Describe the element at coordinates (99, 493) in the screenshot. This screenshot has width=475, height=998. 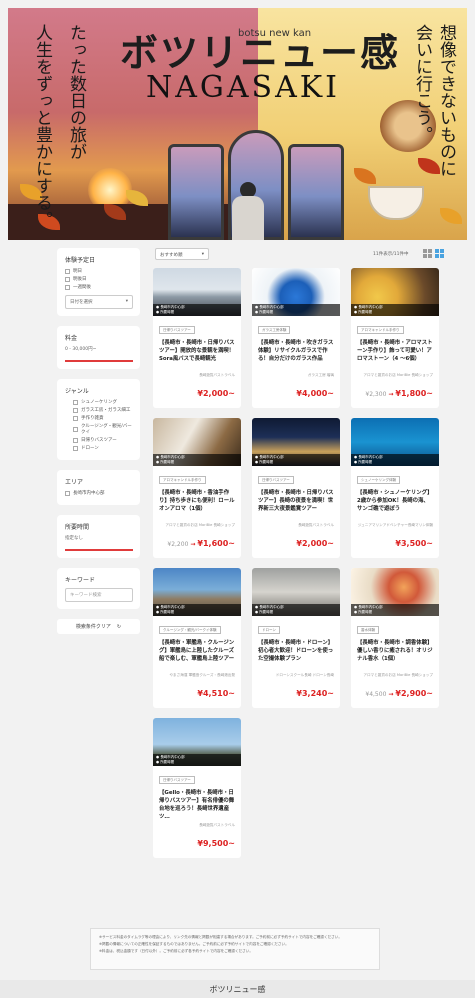
I see `area-option: 長崎市内中心部` at that location.